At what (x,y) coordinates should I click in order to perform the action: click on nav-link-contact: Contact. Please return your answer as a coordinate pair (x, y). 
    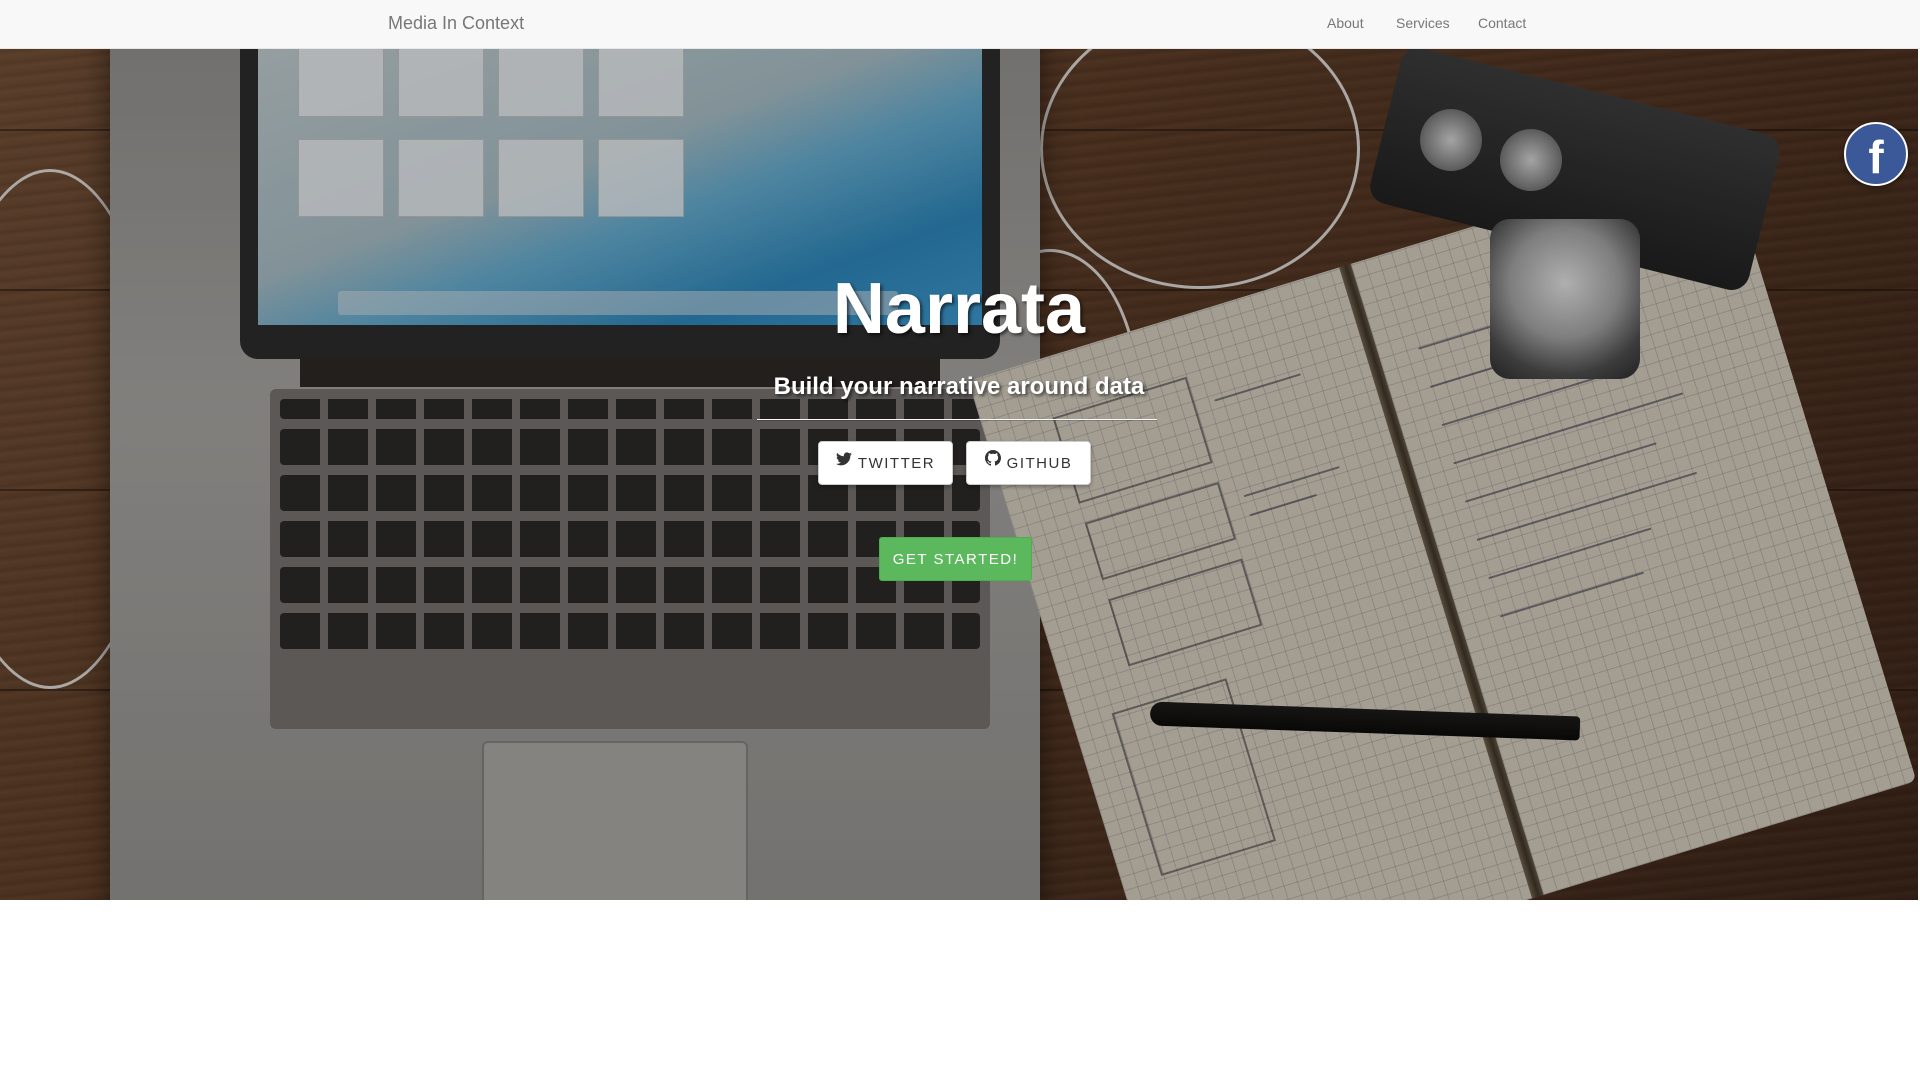
    Looking at the image, I should click on (1502, 24).